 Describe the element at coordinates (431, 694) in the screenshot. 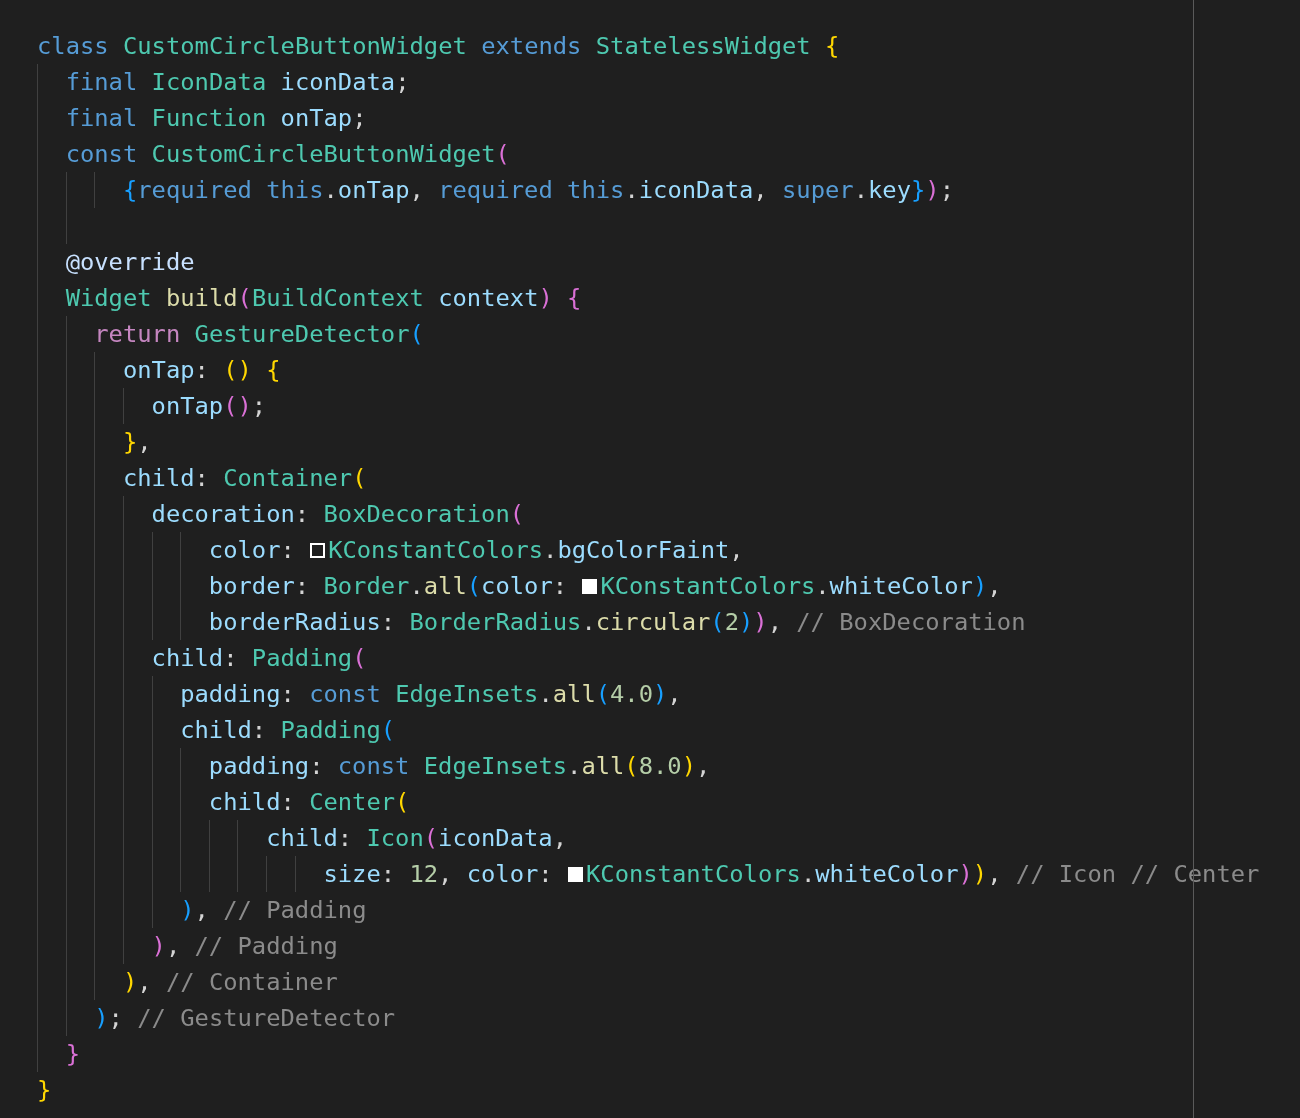

I see `code-text: padding: const EdgeInsets.all(4.0),` at that location.